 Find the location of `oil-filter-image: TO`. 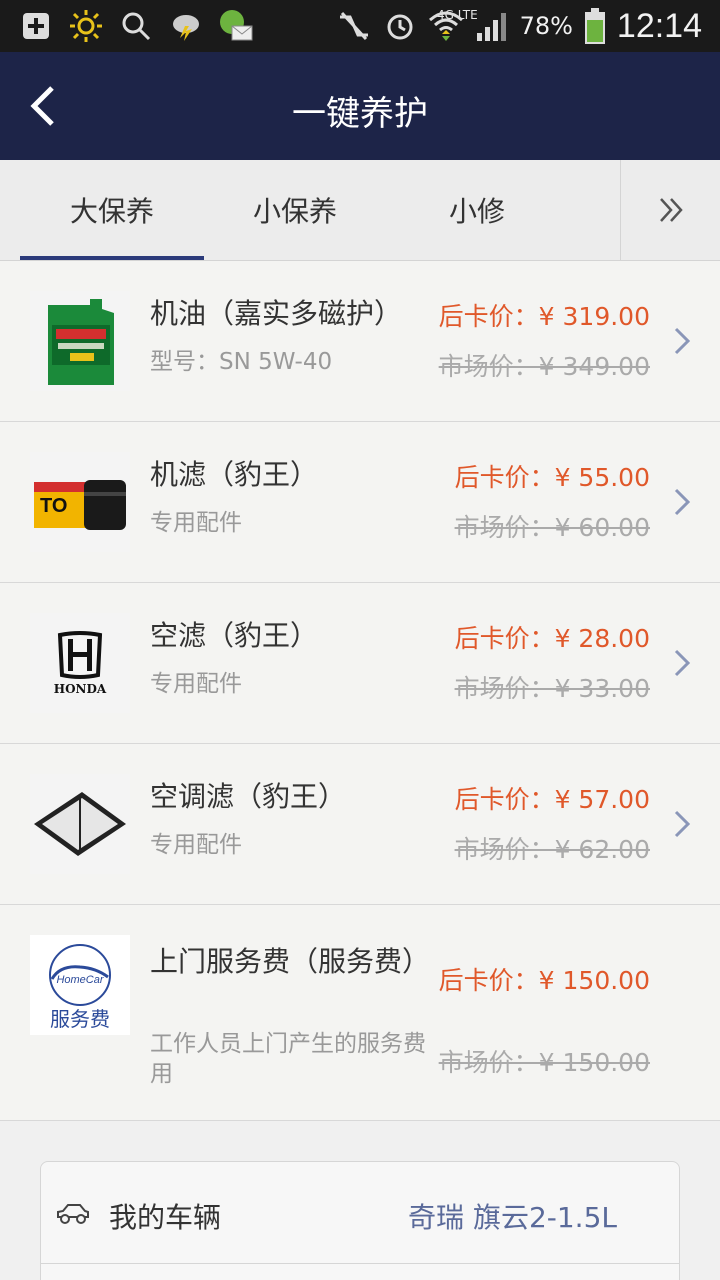

oil-filter-image: TO is located at coordinates (80, 502).